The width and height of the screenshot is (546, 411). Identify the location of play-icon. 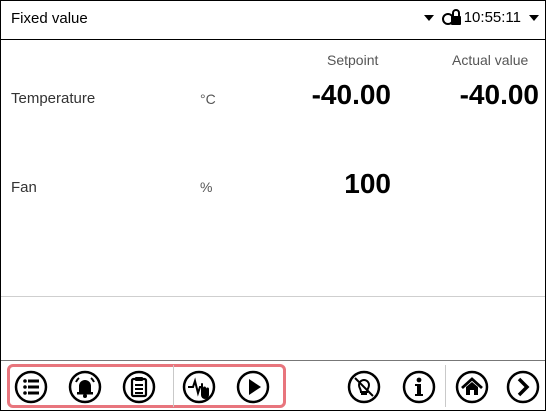
(253, 387).